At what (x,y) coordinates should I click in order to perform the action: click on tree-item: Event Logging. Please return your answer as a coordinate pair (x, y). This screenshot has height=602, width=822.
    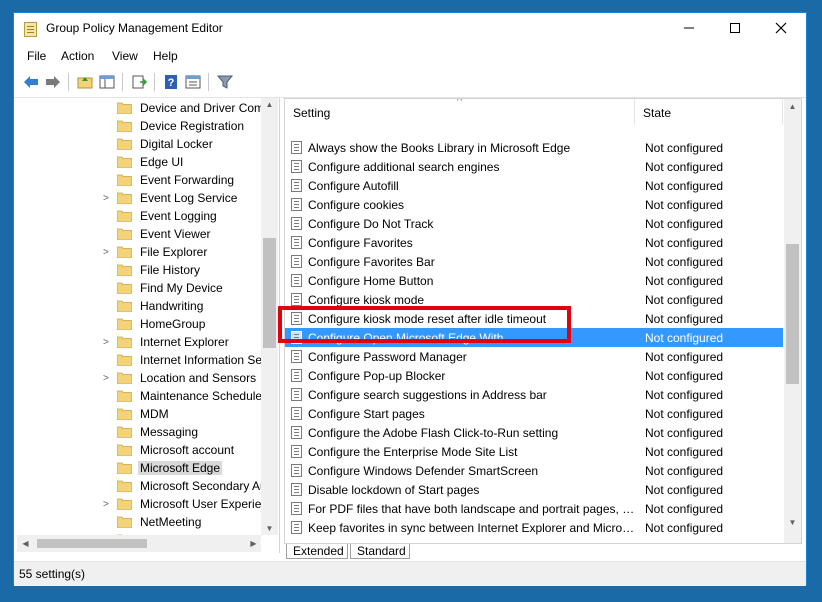
    Looking at the image, I should click on (139, 216).